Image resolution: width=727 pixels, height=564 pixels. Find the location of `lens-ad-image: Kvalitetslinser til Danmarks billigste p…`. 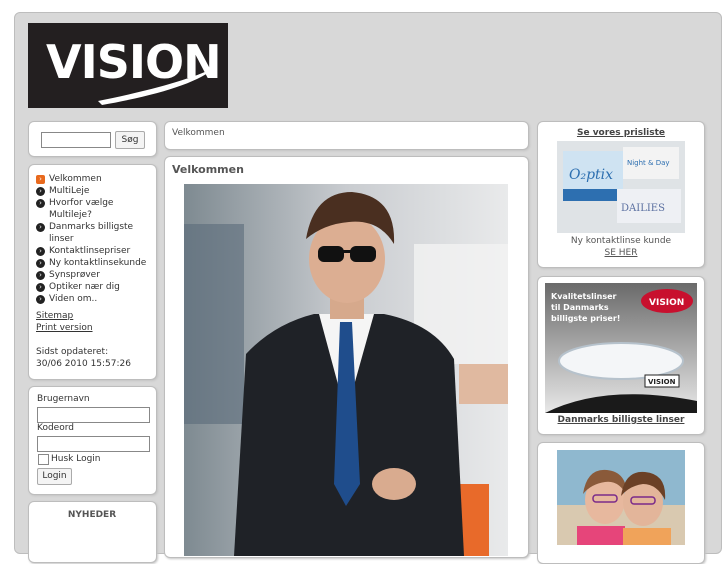

lens-ad-image: Kvalitetslinser til Danmarks billigste p… is located at coordinates (621, 348).